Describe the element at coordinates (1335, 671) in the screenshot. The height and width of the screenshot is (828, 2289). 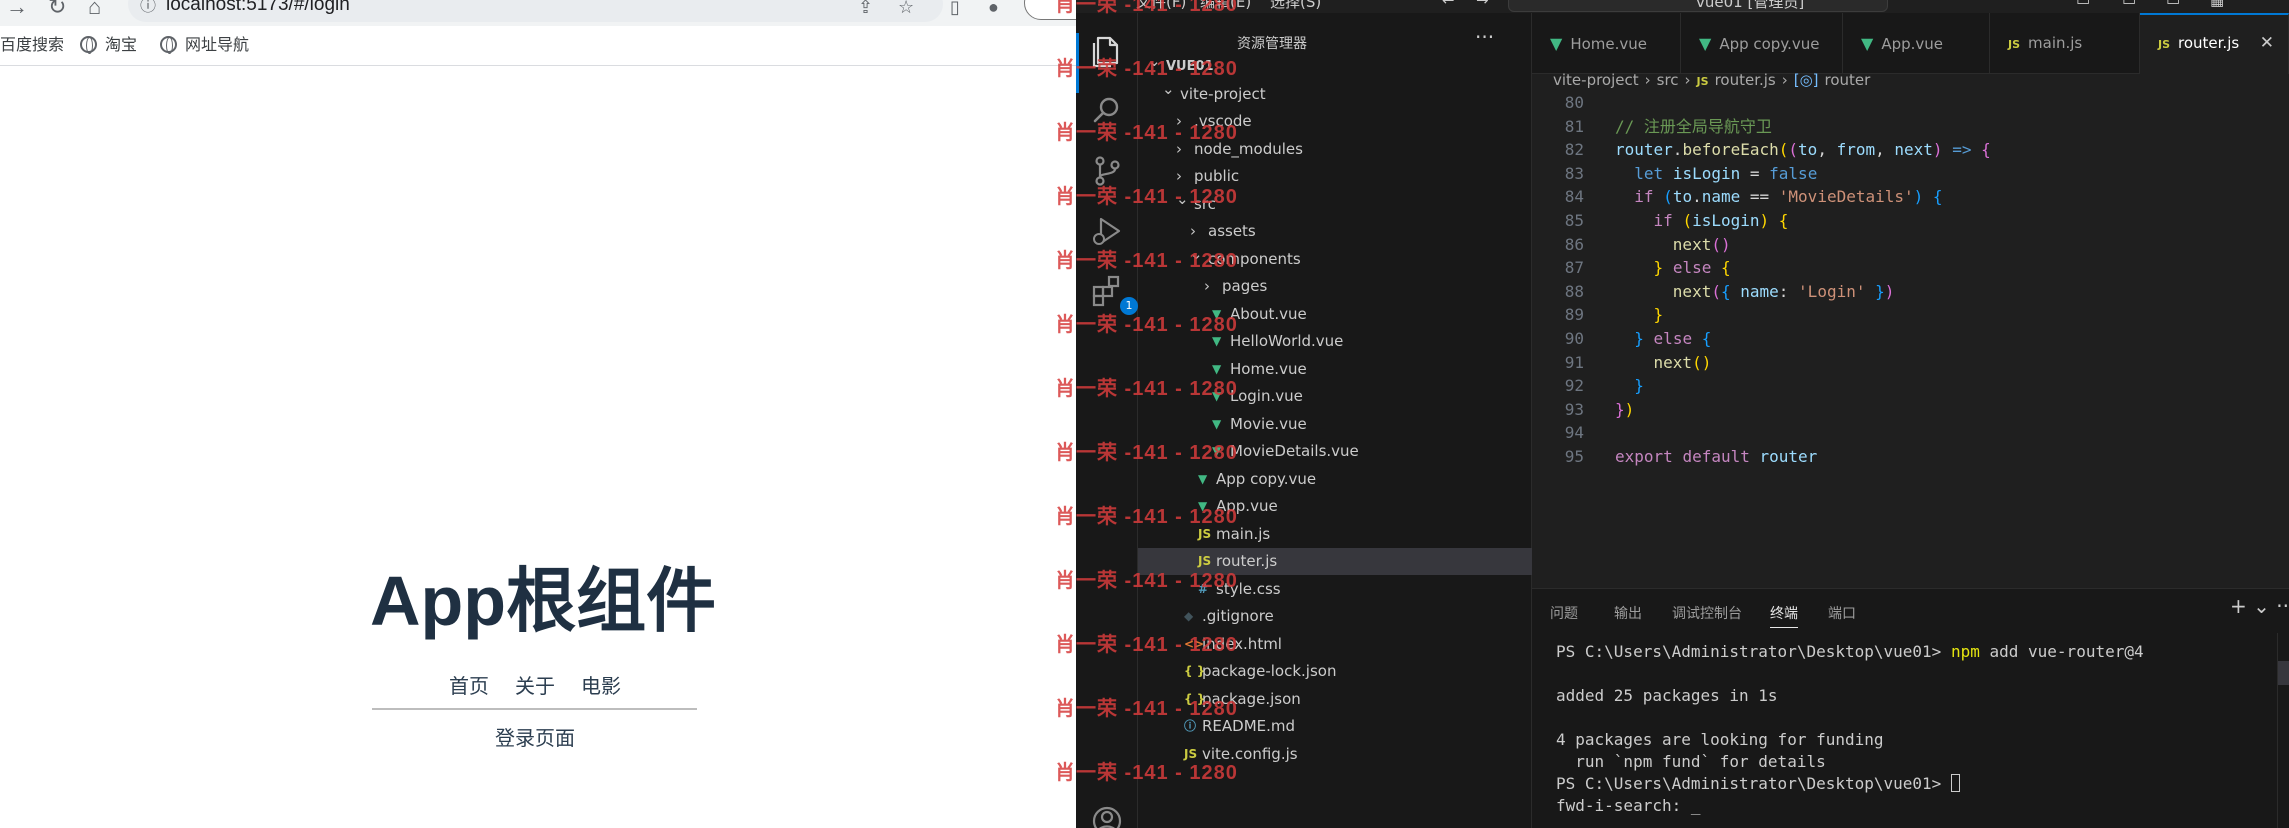
I see `tree-item: { } package-lock.json` at that location.